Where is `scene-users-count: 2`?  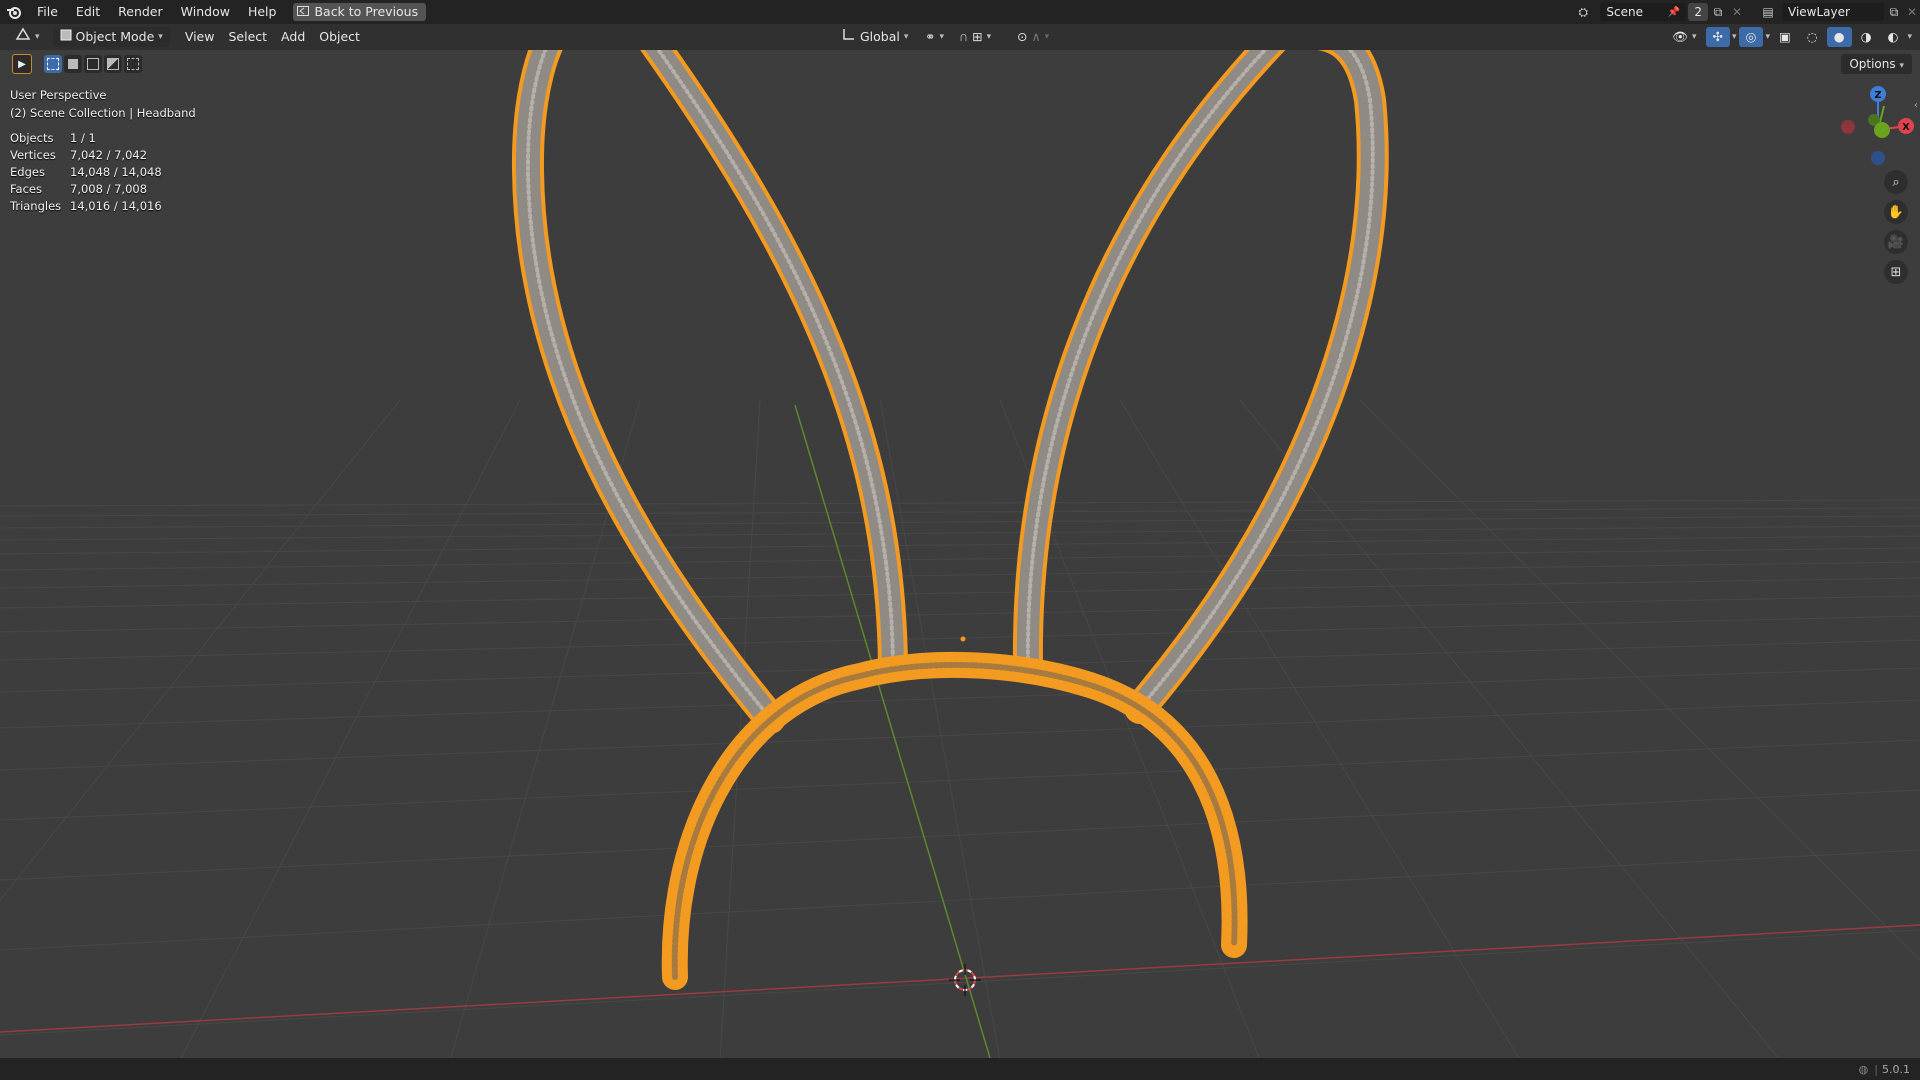 scene-users-count: 2 is located at coordinates (1698, 12).